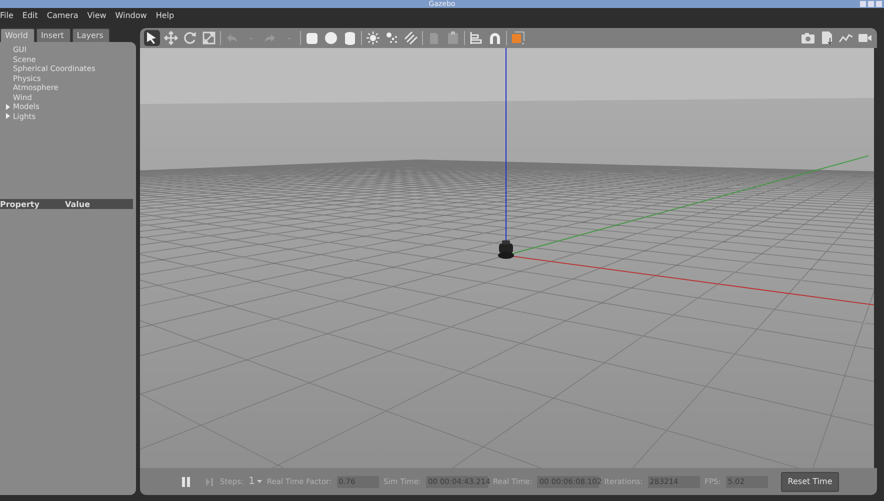  What do you see at coordinates (392, 38) in the screenshot?
I see `dots-icon` at bounding box center [392, 38].